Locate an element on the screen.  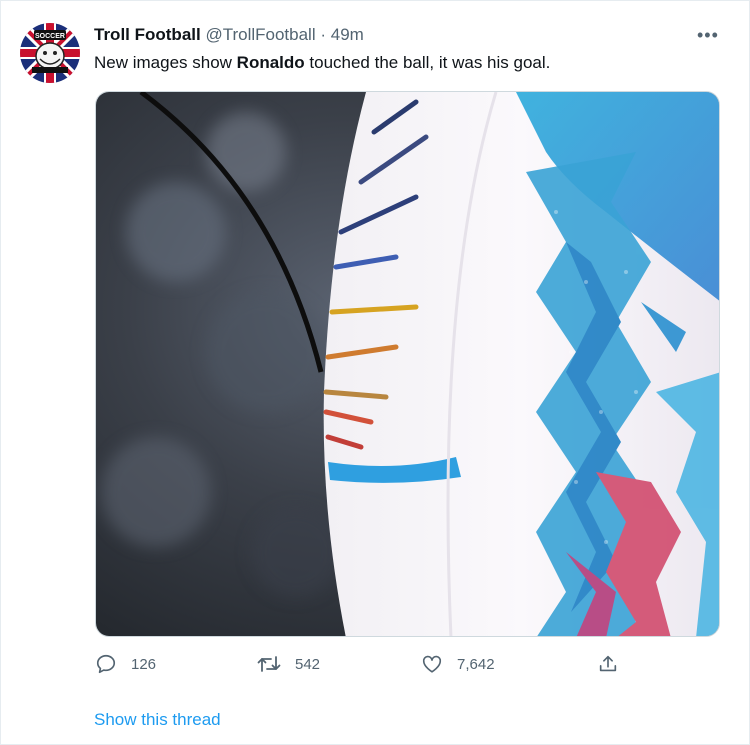
heart-icon is located at coordinates (432, 664).